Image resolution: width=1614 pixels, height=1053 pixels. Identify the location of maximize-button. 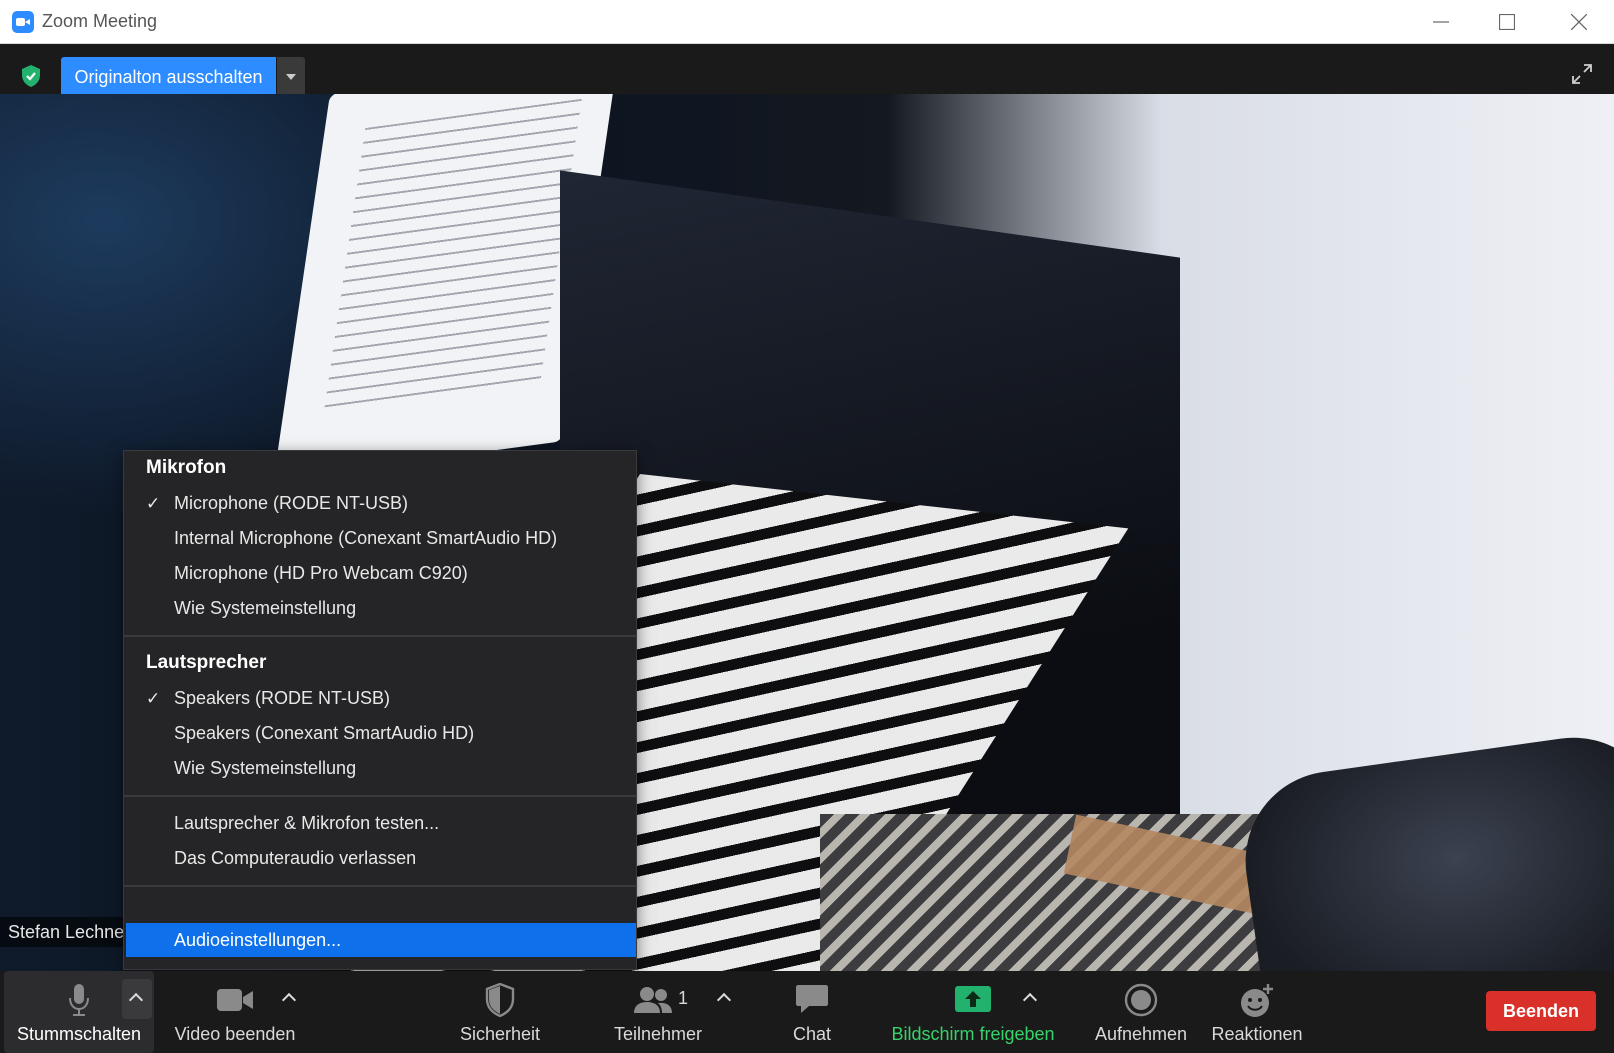
(1507, 22).